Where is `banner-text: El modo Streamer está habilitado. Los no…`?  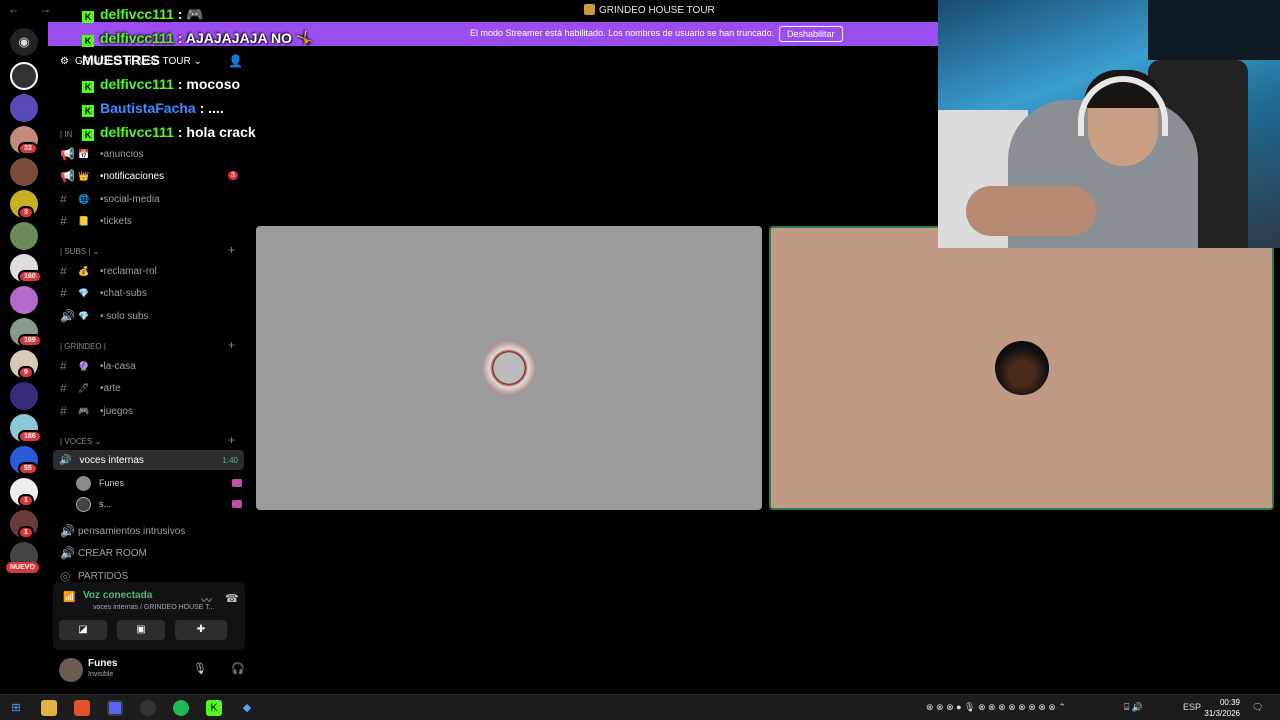 banner-text: El modo Streamer está habilitado. Los no… is located at coordinates (622, 33).